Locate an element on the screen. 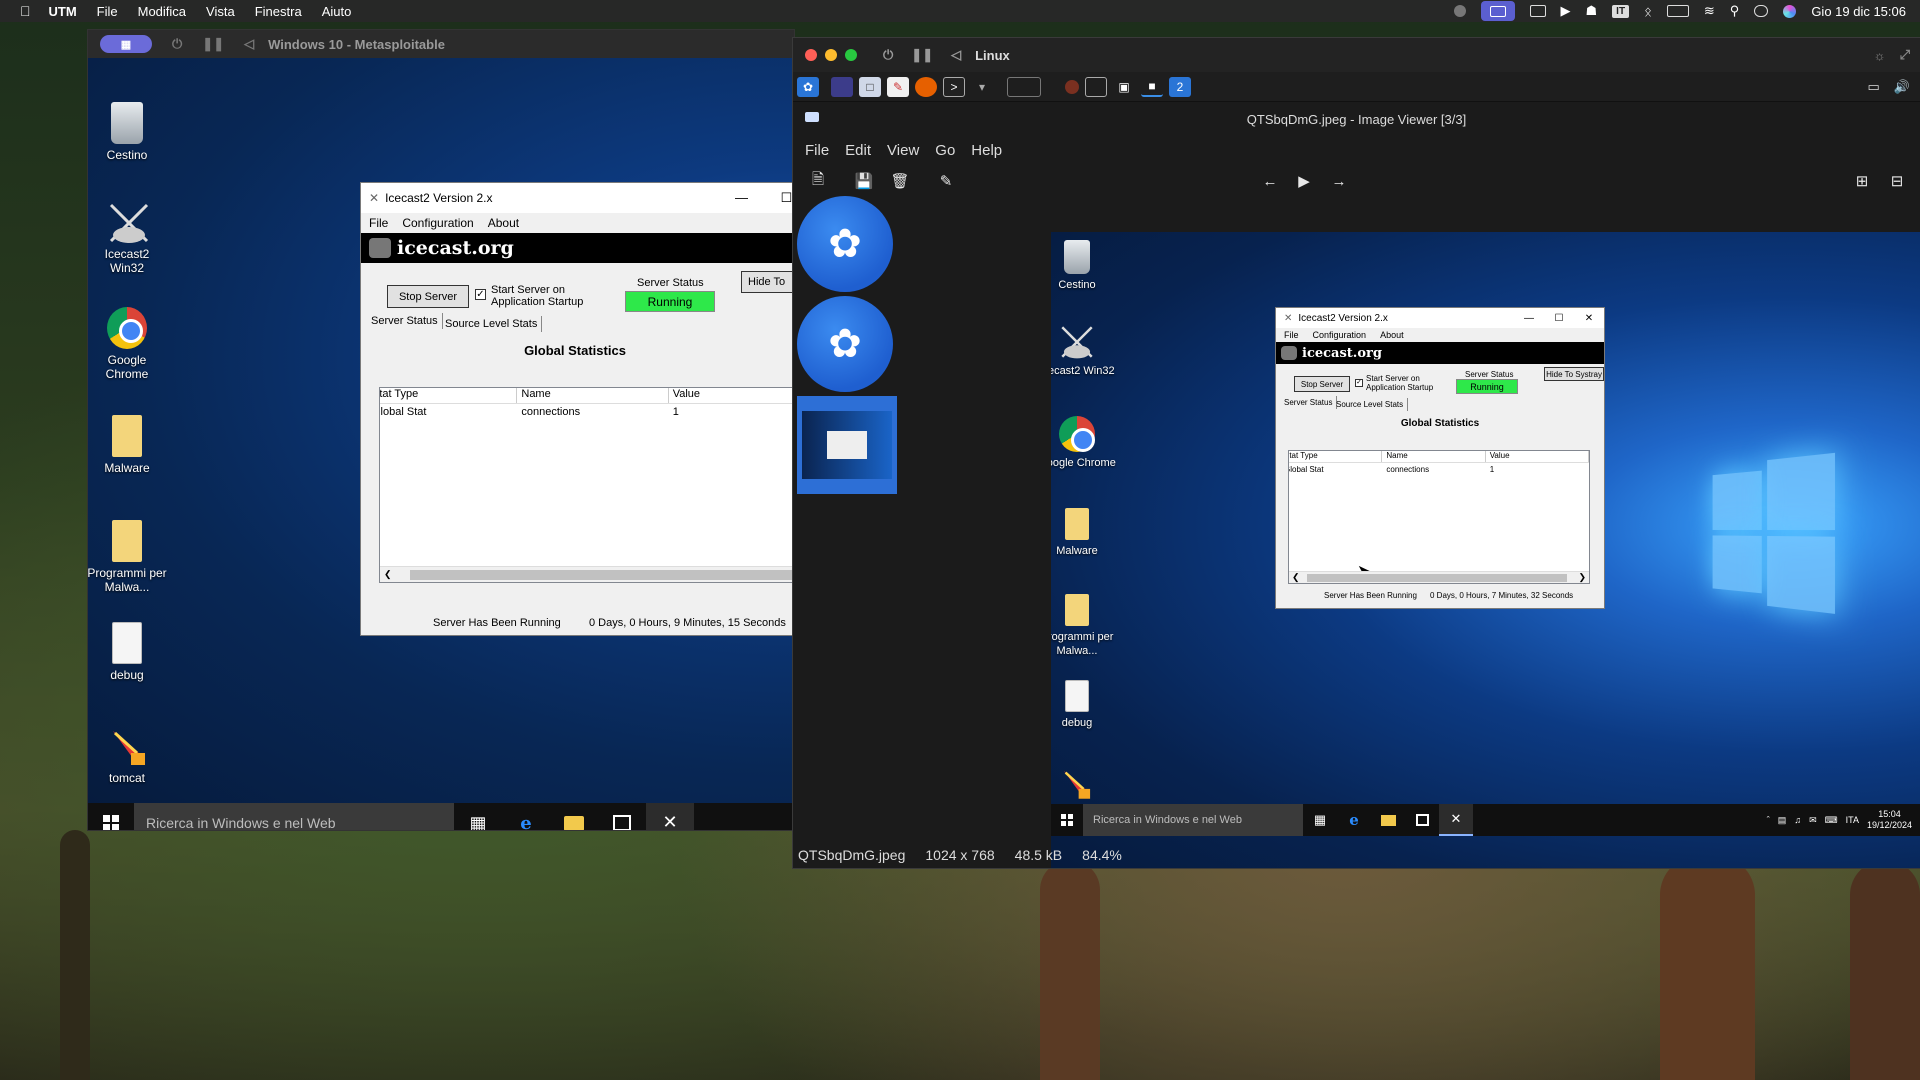 The image size is (1920, 1080). image-viewer-task-icon: ■ is located at coordinates (1152, 87).